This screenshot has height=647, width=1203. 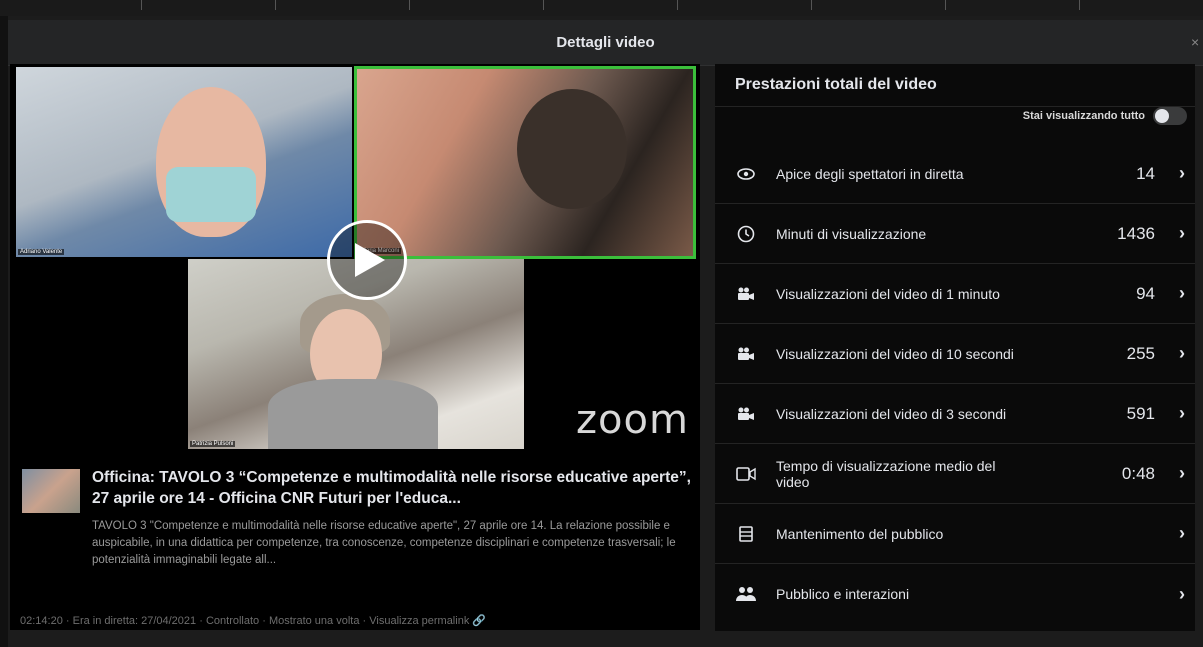 I want to click on view-all-label: Stai visualizzando tutto, so click(x=1083, y=116).